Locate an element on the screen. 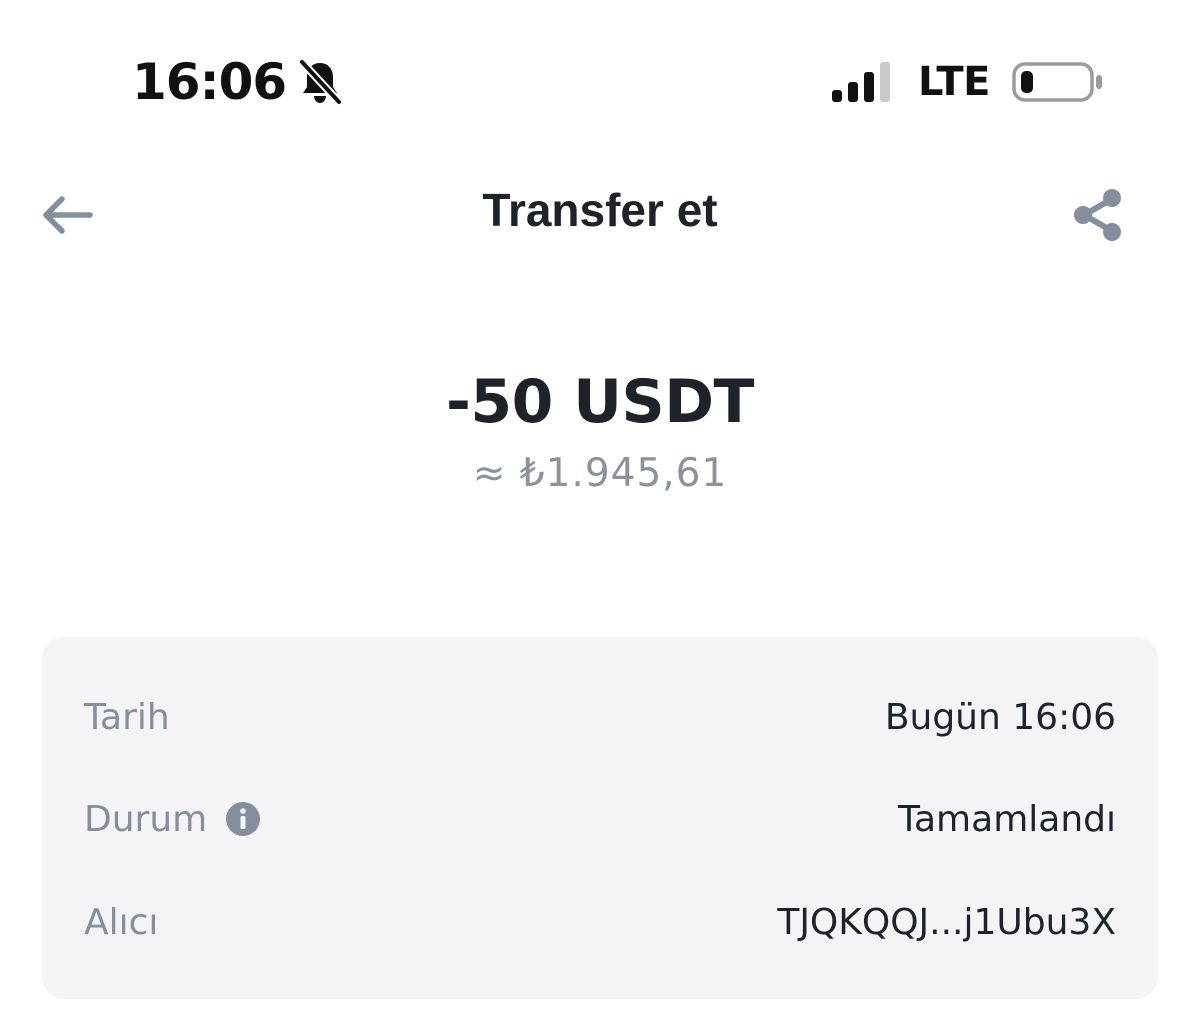 The image size is (1200, 1030). signal-icon is located at coordinates (861, 82).